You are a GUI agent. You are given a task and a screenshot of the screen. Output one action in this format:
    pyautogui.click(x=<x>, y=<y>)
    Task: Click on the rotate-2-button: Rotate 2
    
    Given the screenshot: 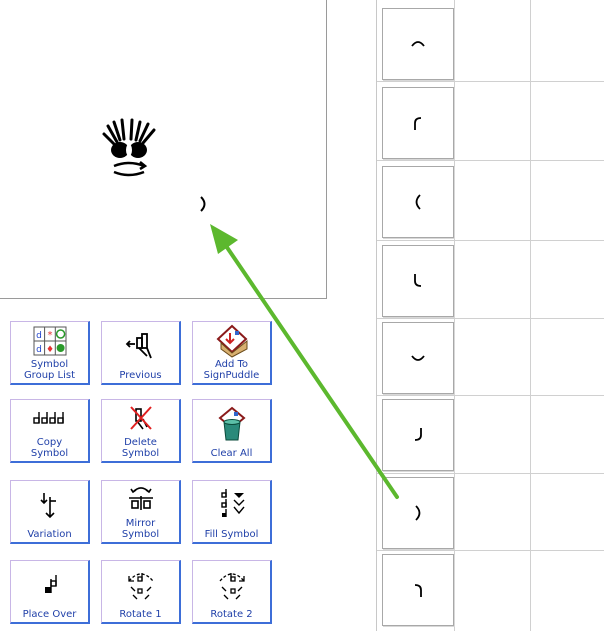 What is the action you would take?
    pyautogui.click(x=232, y=592)
    